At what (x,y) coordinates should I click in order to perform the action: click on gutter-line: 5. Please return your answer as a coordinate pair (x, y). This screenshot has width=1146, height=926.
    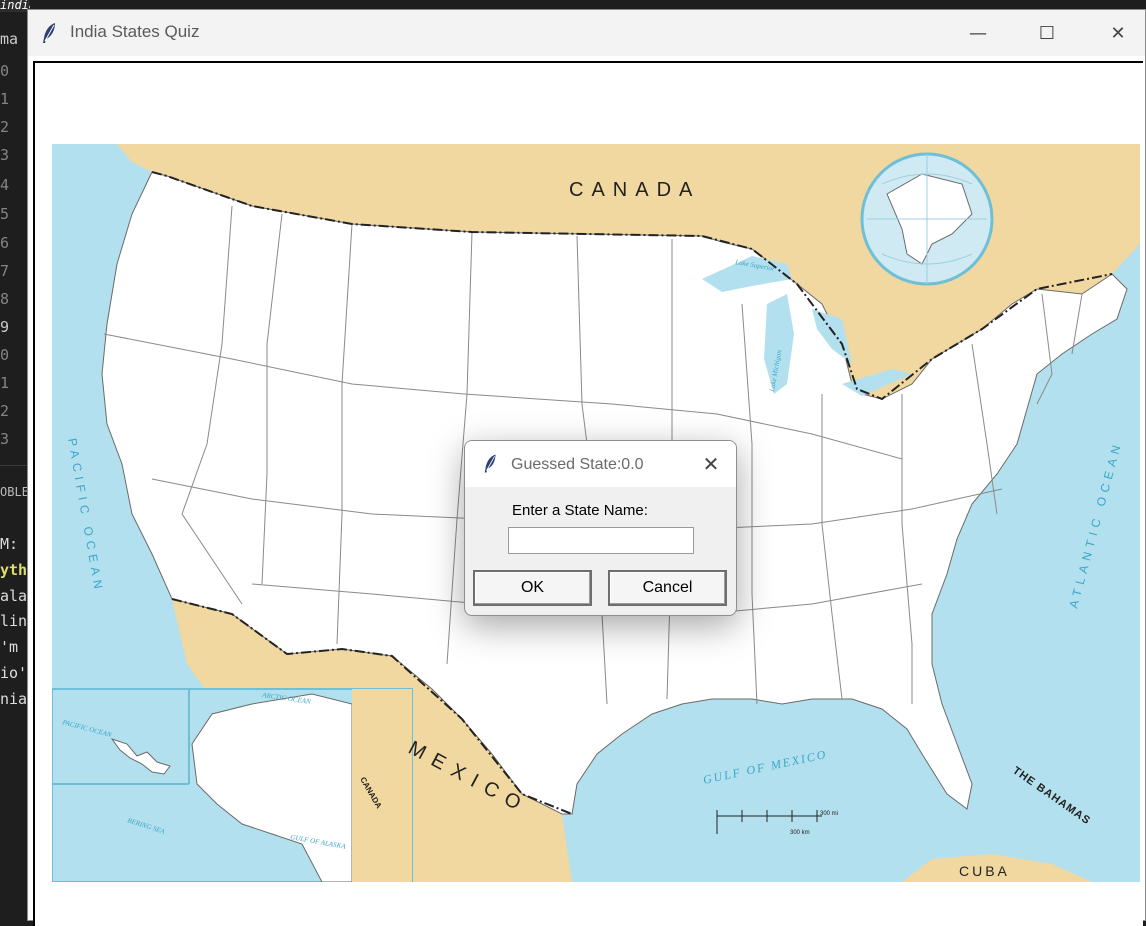
    Looking at the image, I should click on (5, 214).